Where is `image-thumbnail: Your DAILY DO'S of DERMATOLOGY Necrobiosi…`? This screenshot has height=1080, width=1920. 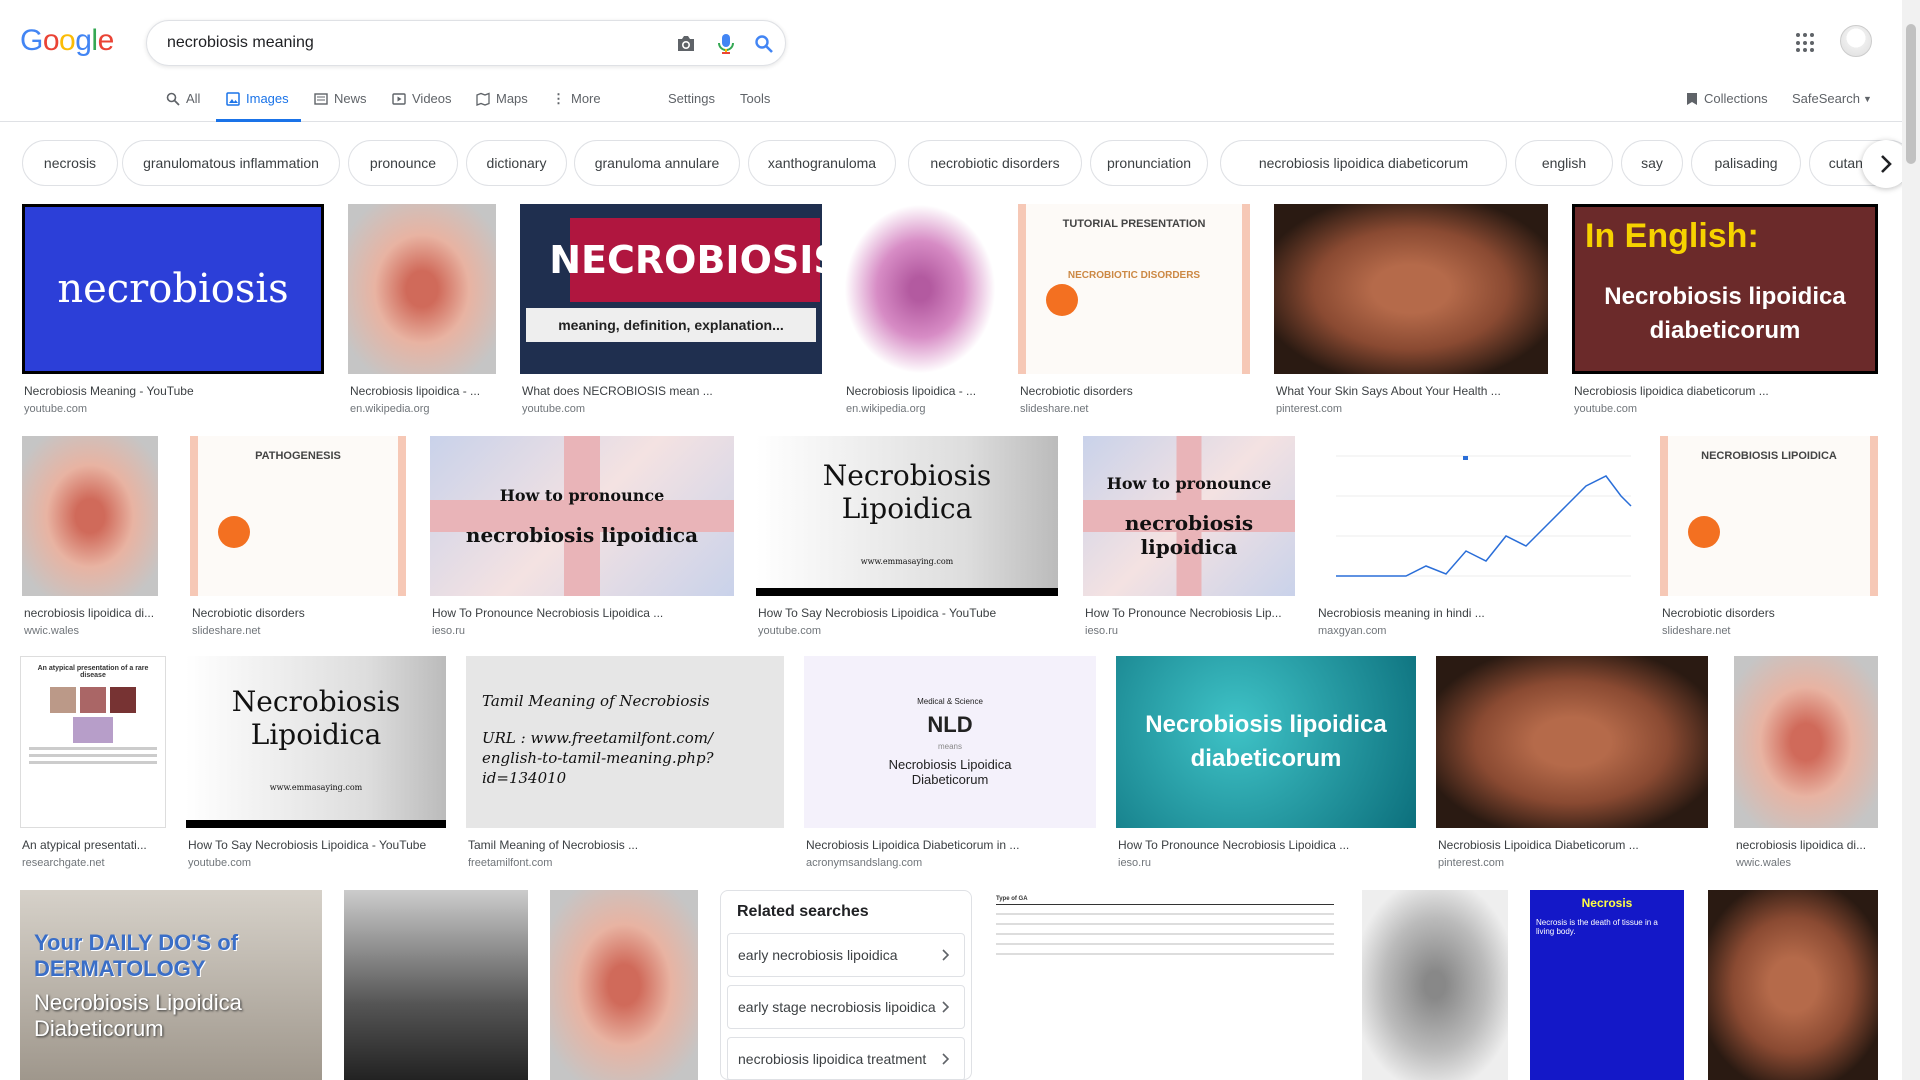
image-thumbnail: Your DAILY DO'S of DERMATOLOGY Necrobiosi… is located at coordinates (171, 985).